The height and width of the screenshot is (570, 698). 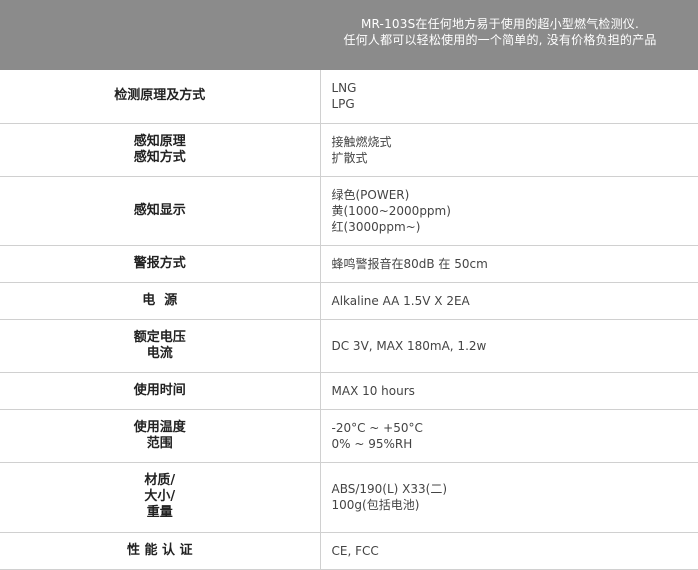 I want to click on intro-line: 任何人都可以轻松使用的一个简单的, 没有价格负担的产品, so click(x=500, y=40).